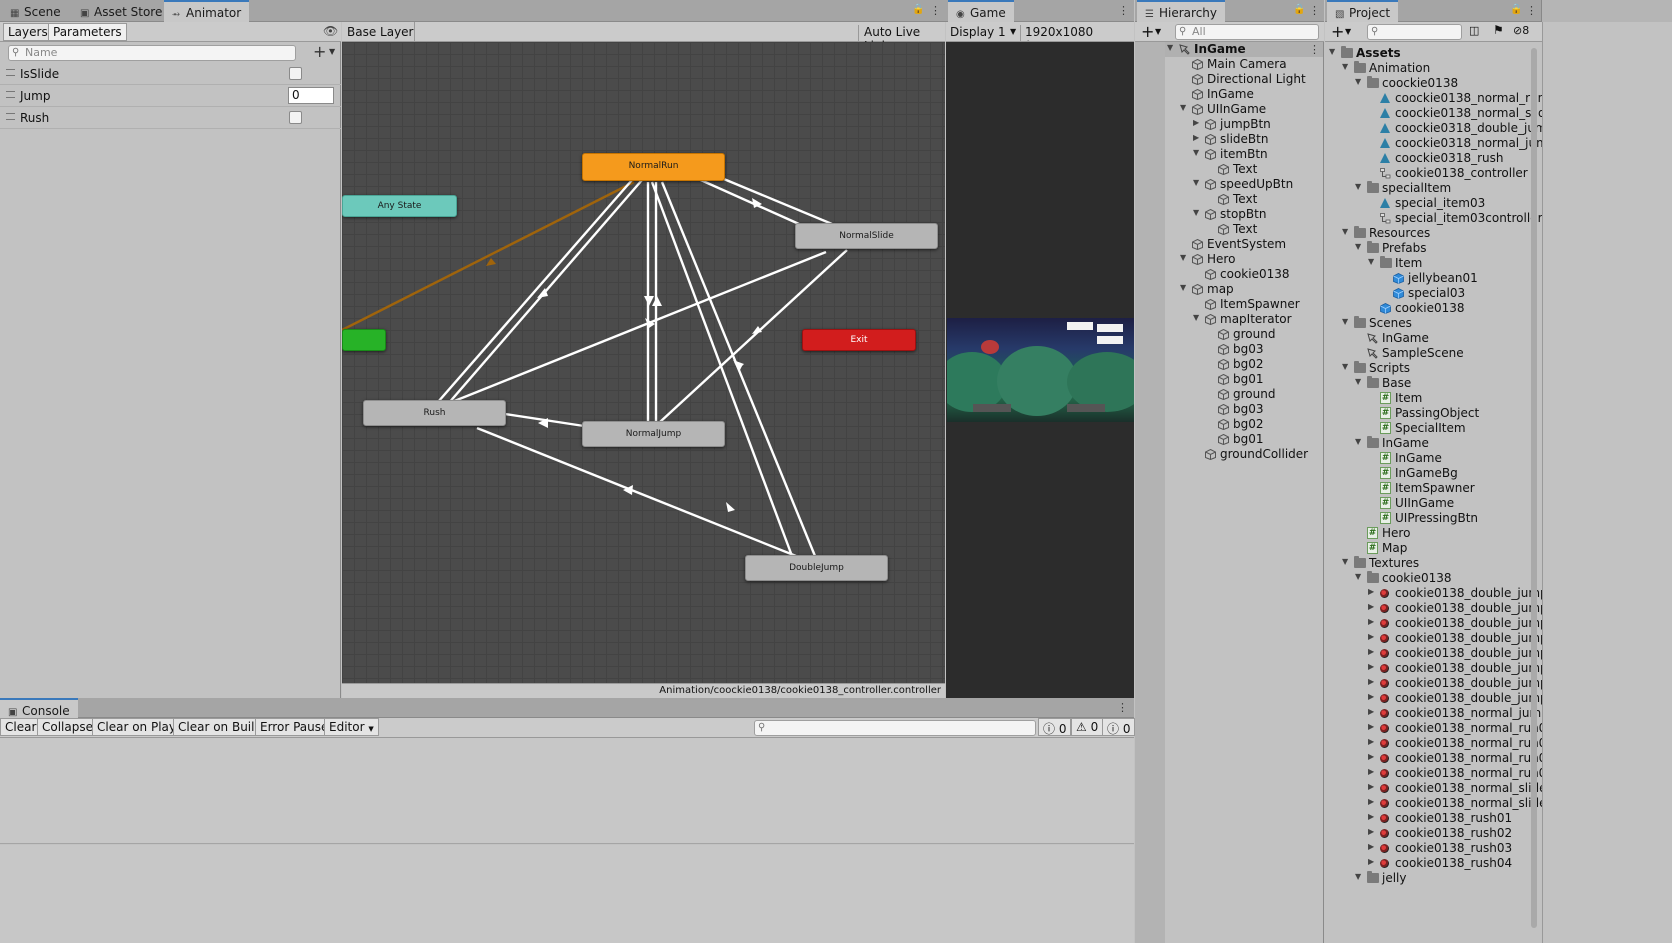 The image size is (1672, 943). Describe the element at coordinates (1229, 184) in the screenshot. I see `hierarchy-item-row: ▼ speedUpBtn` at that location.